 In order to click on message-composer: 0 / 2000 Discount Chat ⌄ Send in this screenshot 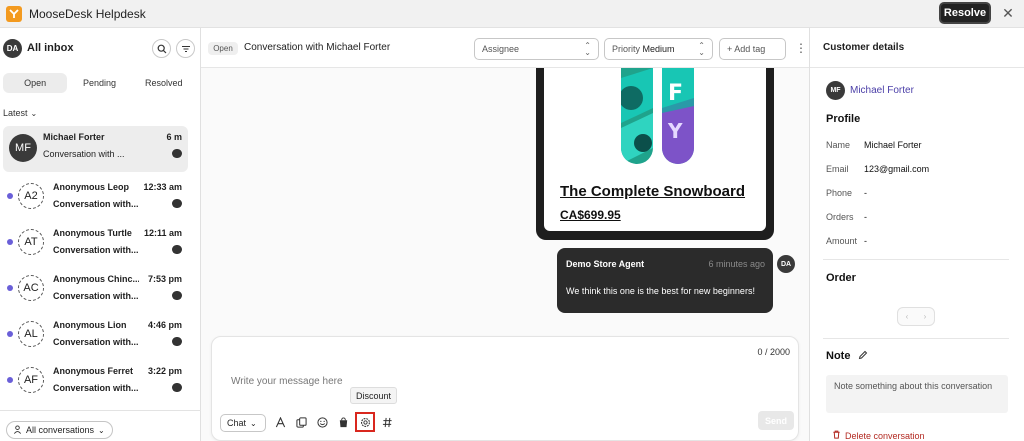, I will do `click(505, 388)`.